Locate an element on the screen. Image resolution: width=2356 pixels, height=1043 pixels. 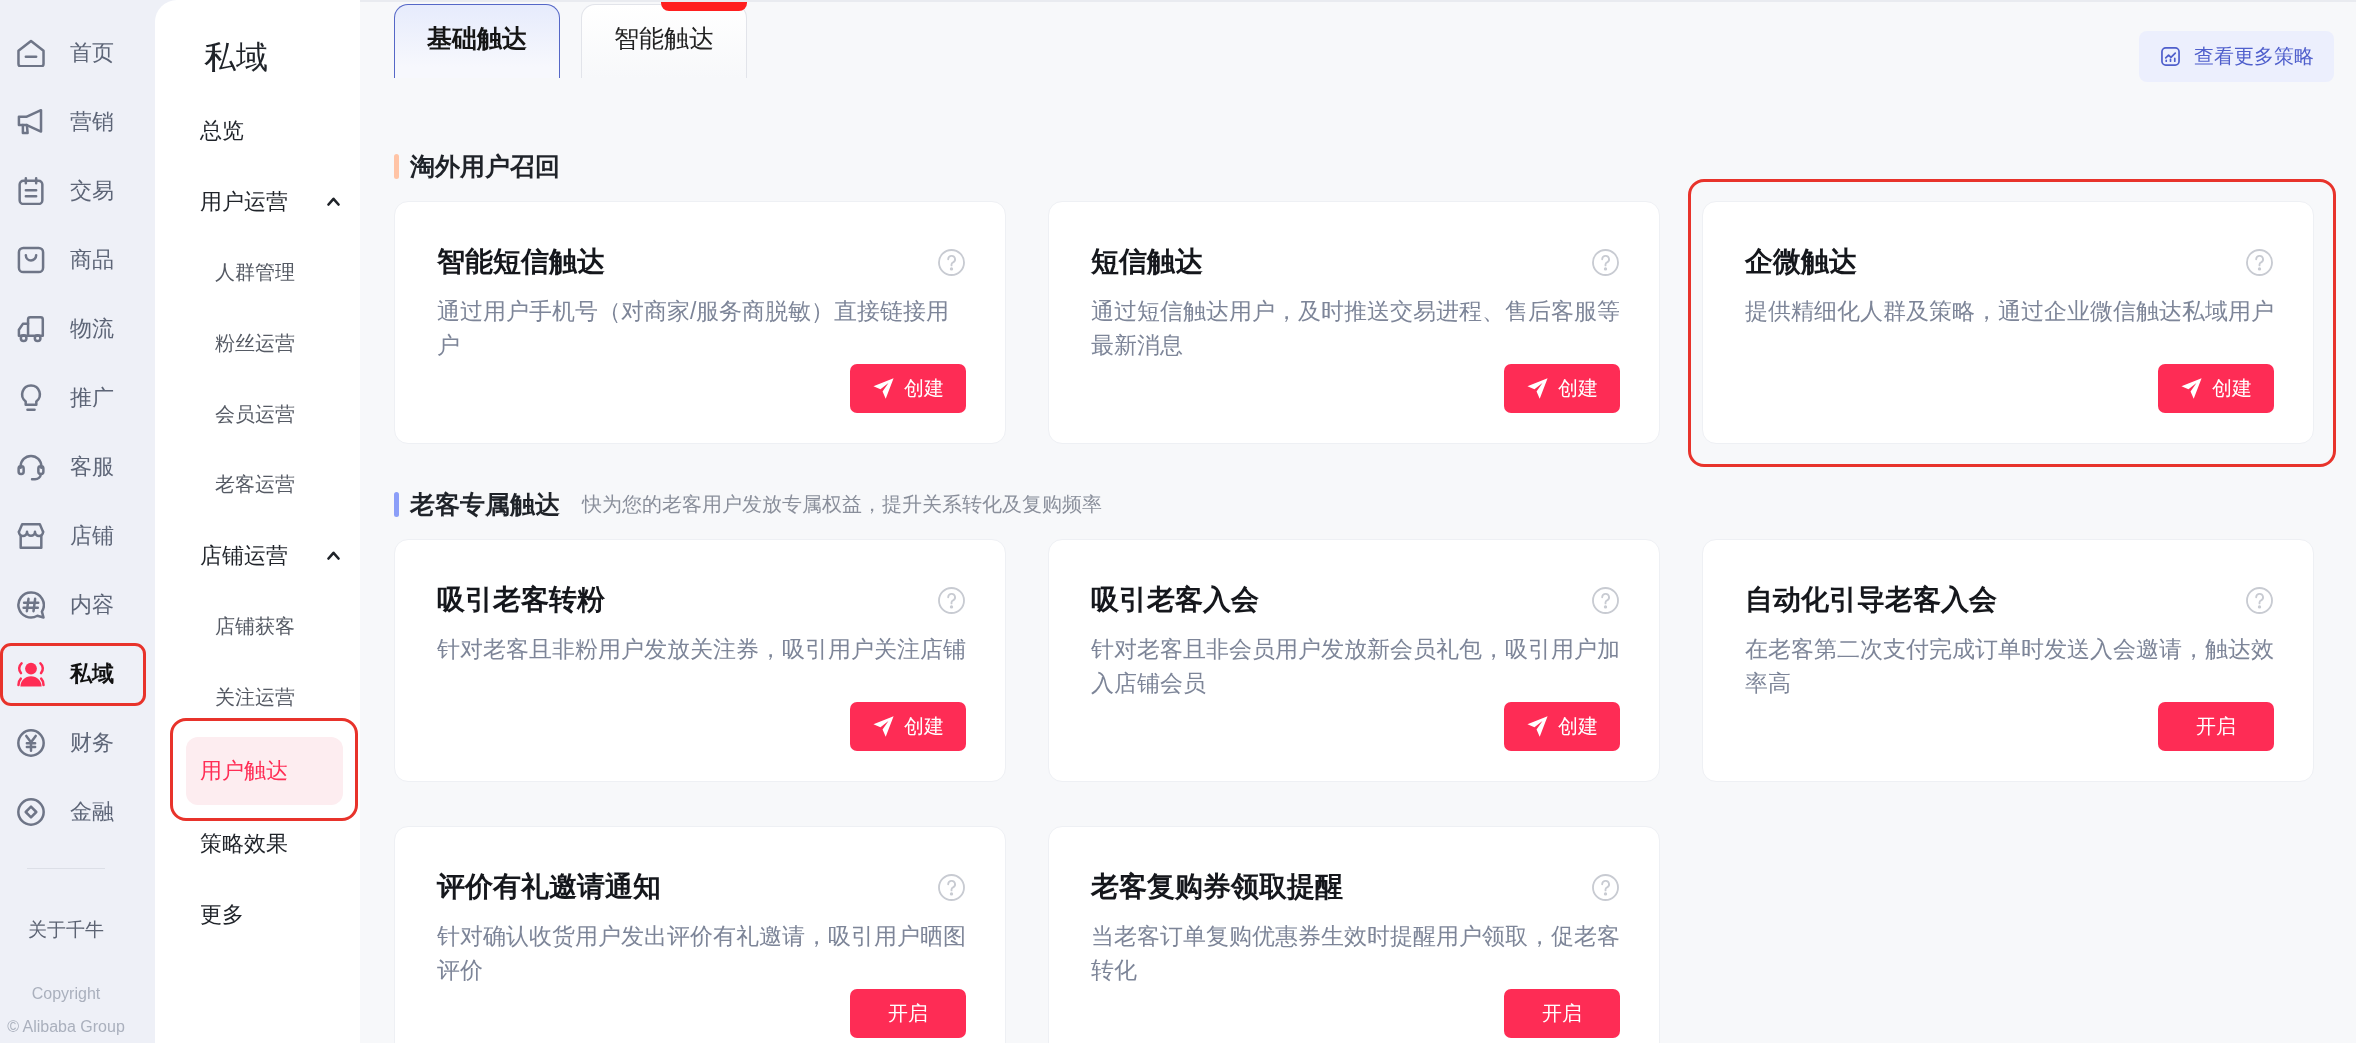
card-title: 短信触达 is located at coordinates (1147, 262).